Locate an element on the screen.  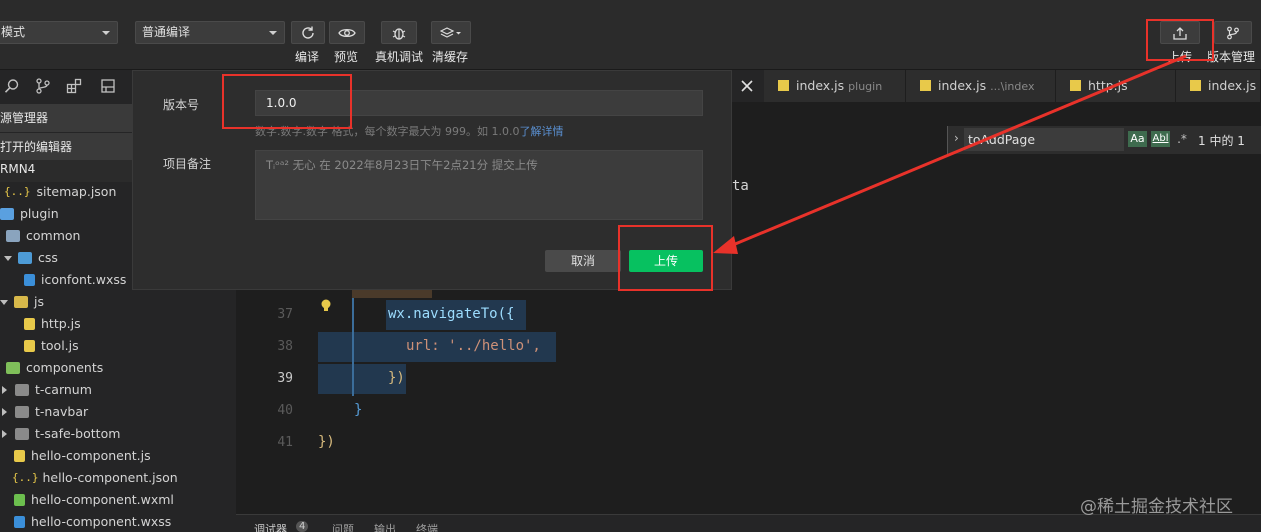
watermark: @稀土掘金技术社区 is located at coordinates (1156, 507).